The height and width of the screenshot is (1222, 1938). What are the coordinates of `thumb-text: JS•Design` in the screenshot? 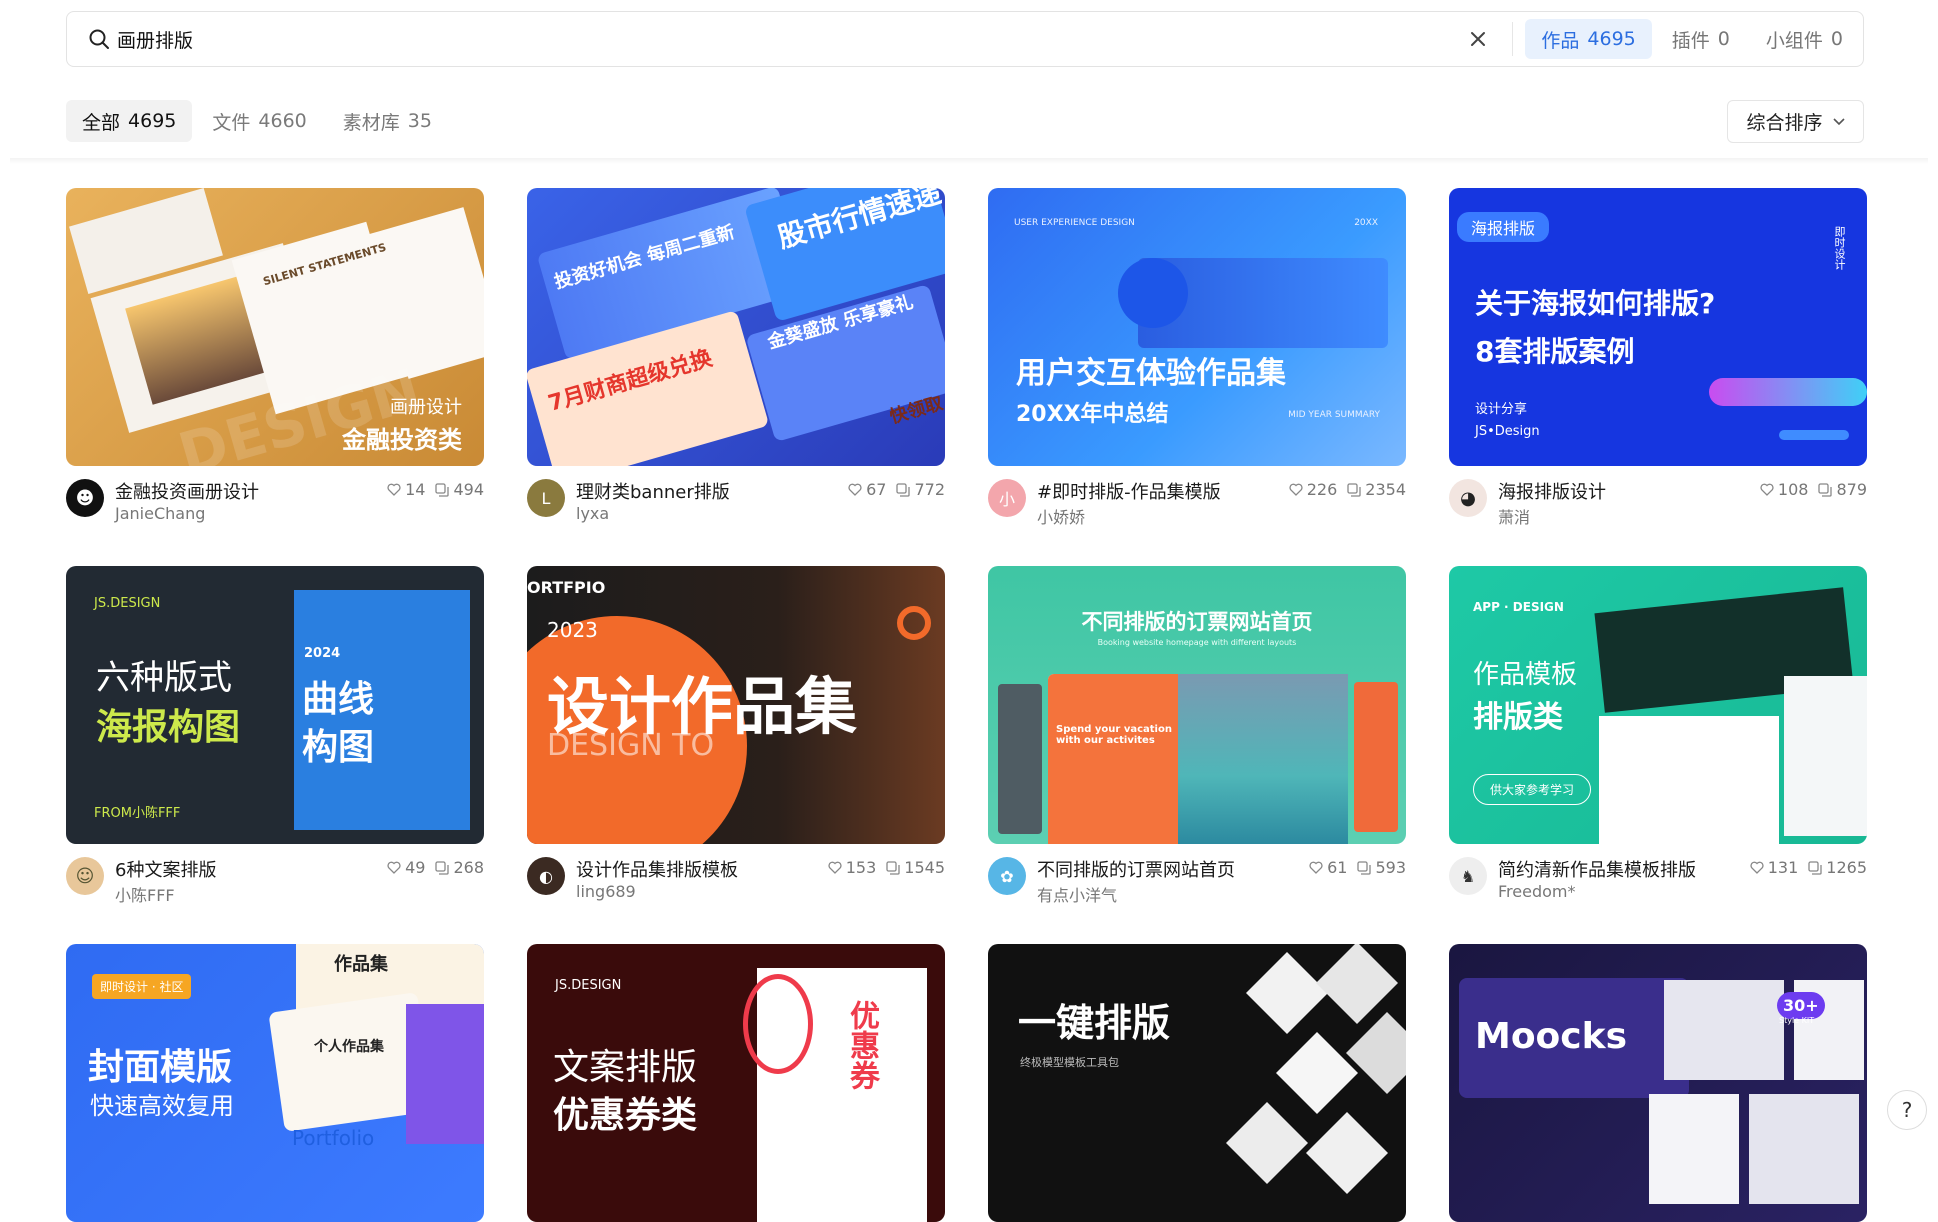 It's located at (1507, 431).